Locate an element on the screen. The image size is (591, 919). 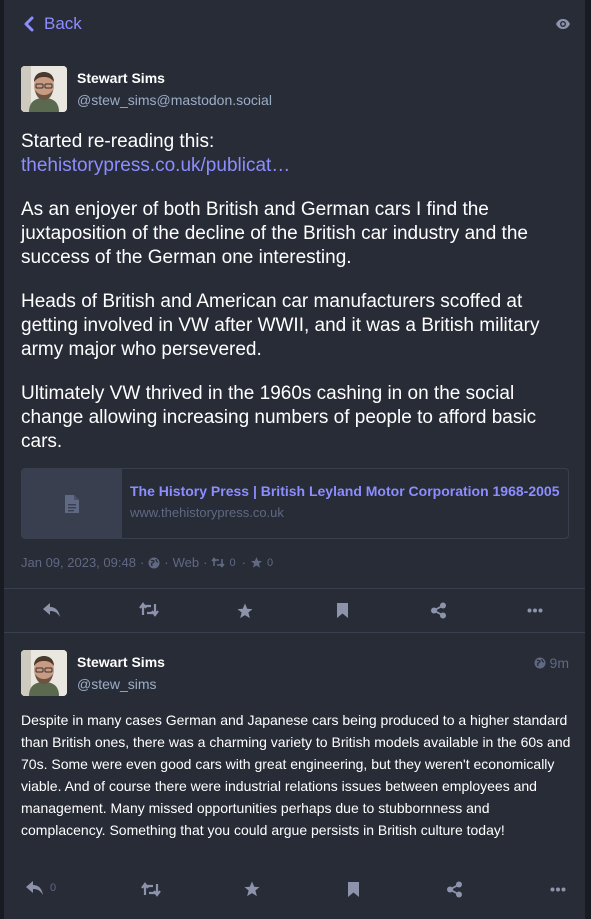
account-handle: @stew_sims is located at coordinates (117, 684).